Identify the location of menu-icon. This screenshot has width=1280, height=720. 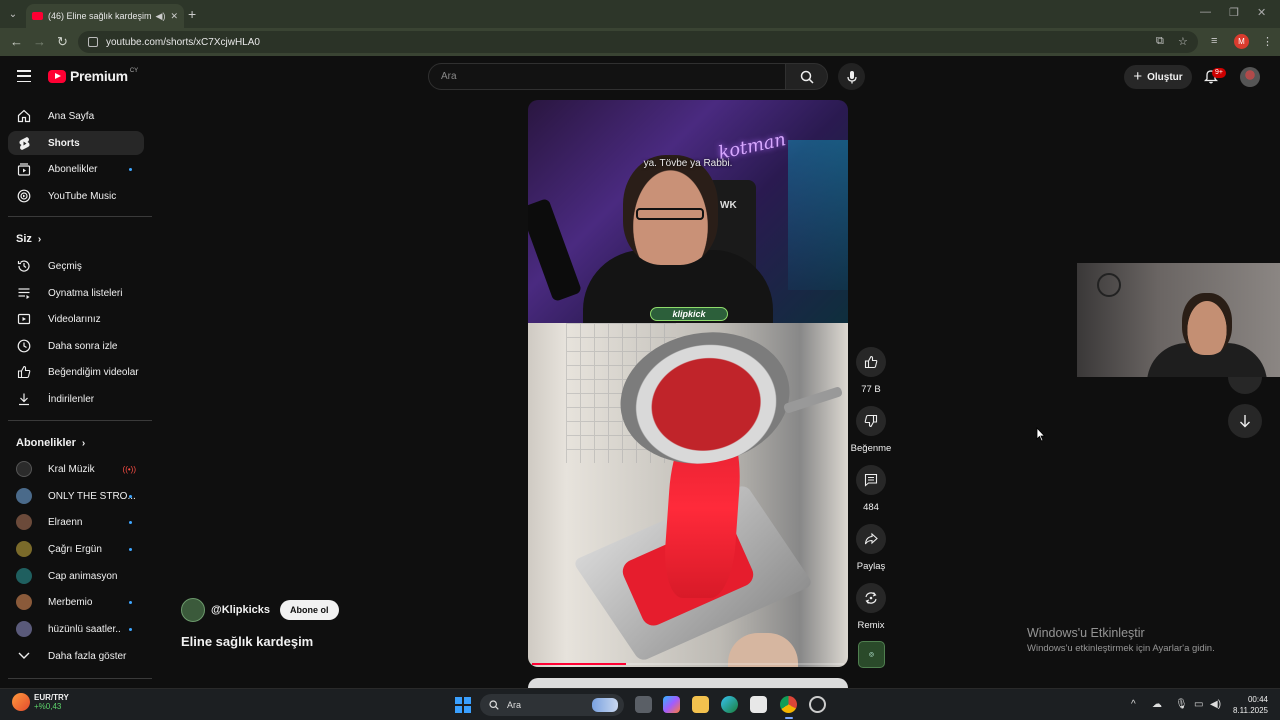
(24, 76).